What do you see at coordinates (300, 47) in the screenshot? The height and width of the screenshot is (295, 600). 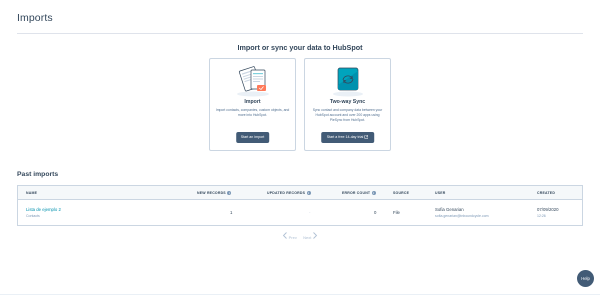 I see `import-sync-heading: Import or sync your data to HubSpot` at bounding box center [300, 47].